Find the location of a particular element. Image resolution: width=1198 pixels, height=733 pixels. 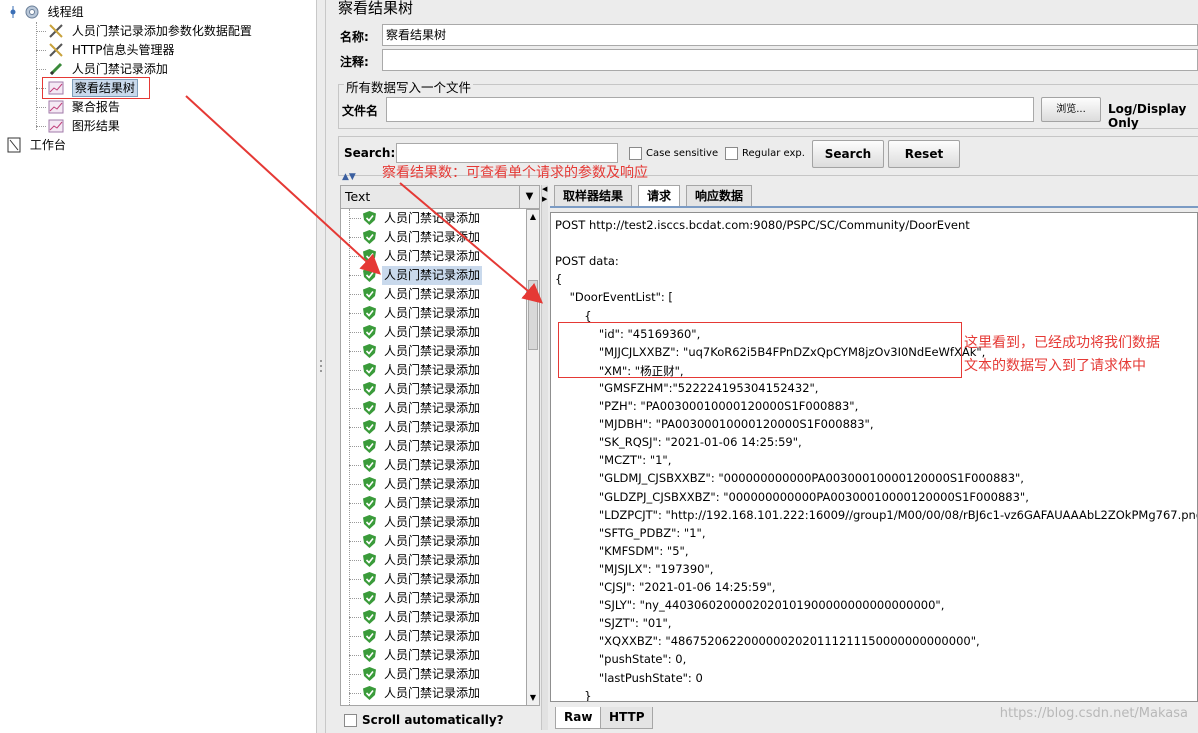

watermark: https://blog.csdn.net/Makasa is located at coordinates (1093, 713).